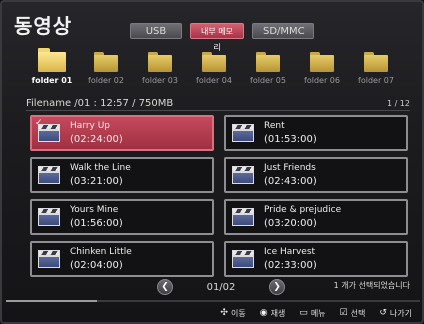  Describe the element at coordinates (160, 80) in the screenshot. I see `folder-label: folder 03` at that location.